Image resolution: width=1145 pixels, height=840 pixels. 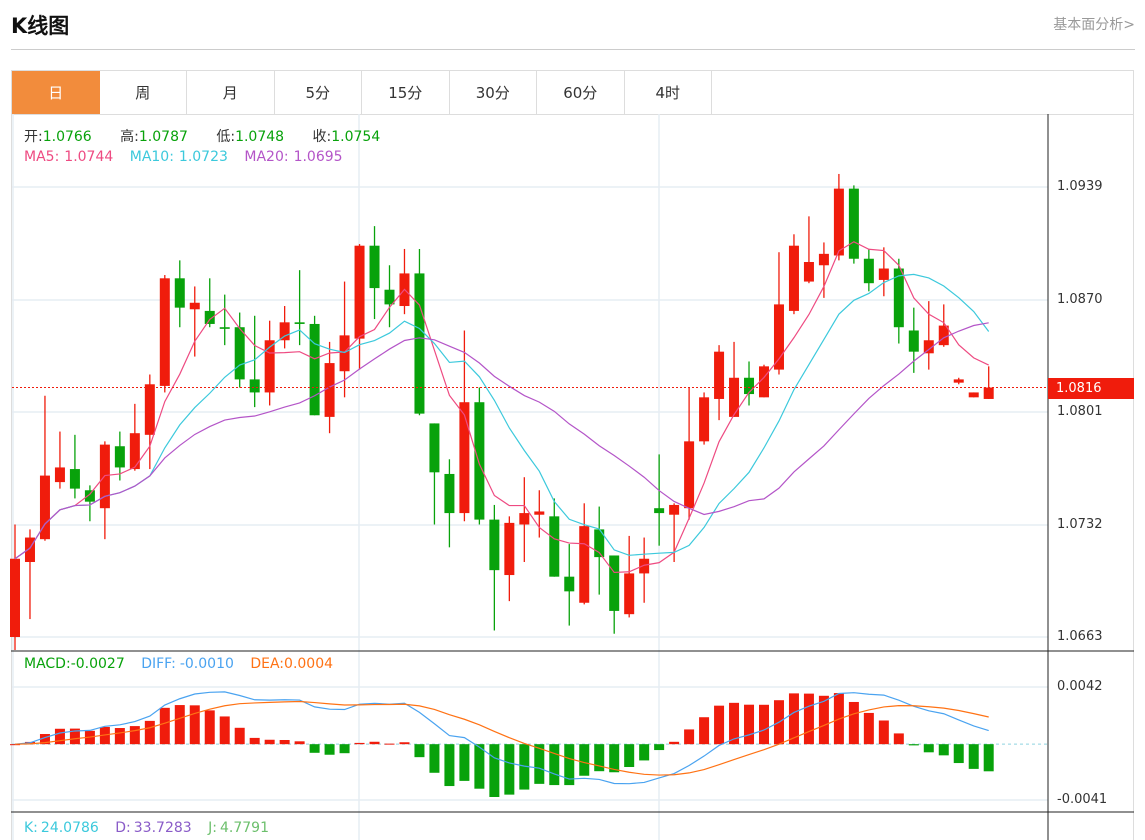 I want to click on macd-label: MACD:, so click(x=47, y=664).